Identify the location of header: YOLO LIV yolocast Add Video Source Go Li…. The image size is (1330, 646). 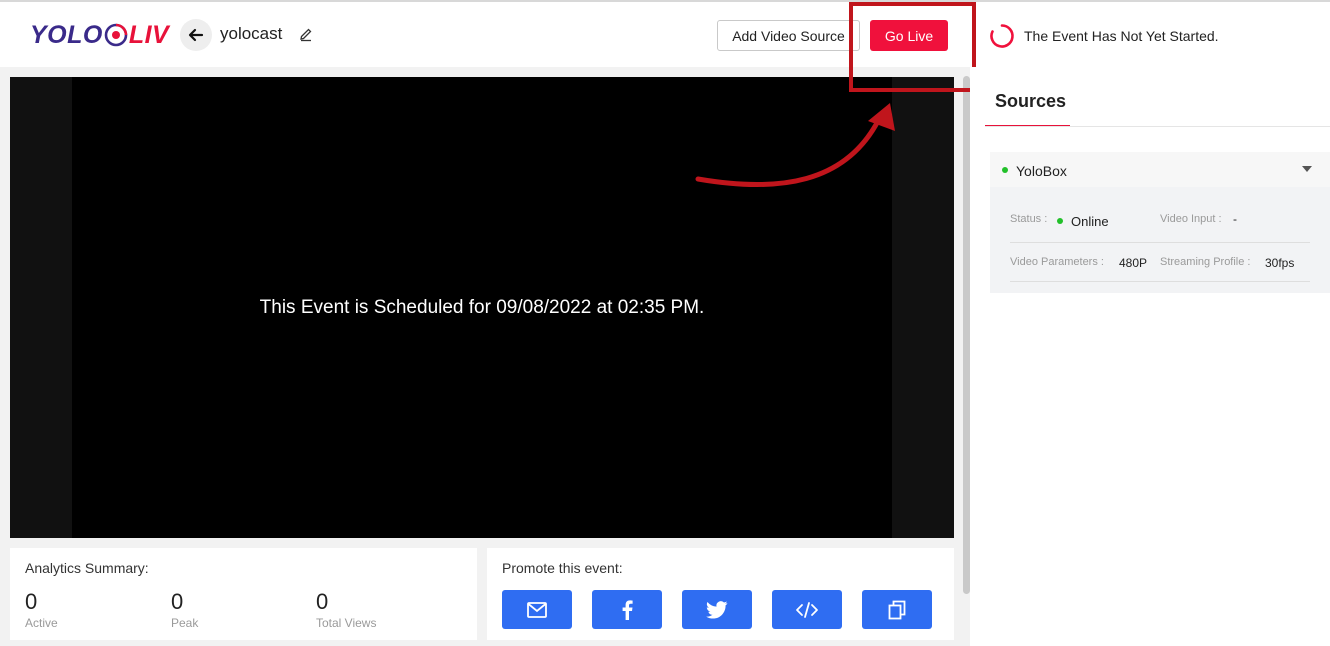
(485, 34).